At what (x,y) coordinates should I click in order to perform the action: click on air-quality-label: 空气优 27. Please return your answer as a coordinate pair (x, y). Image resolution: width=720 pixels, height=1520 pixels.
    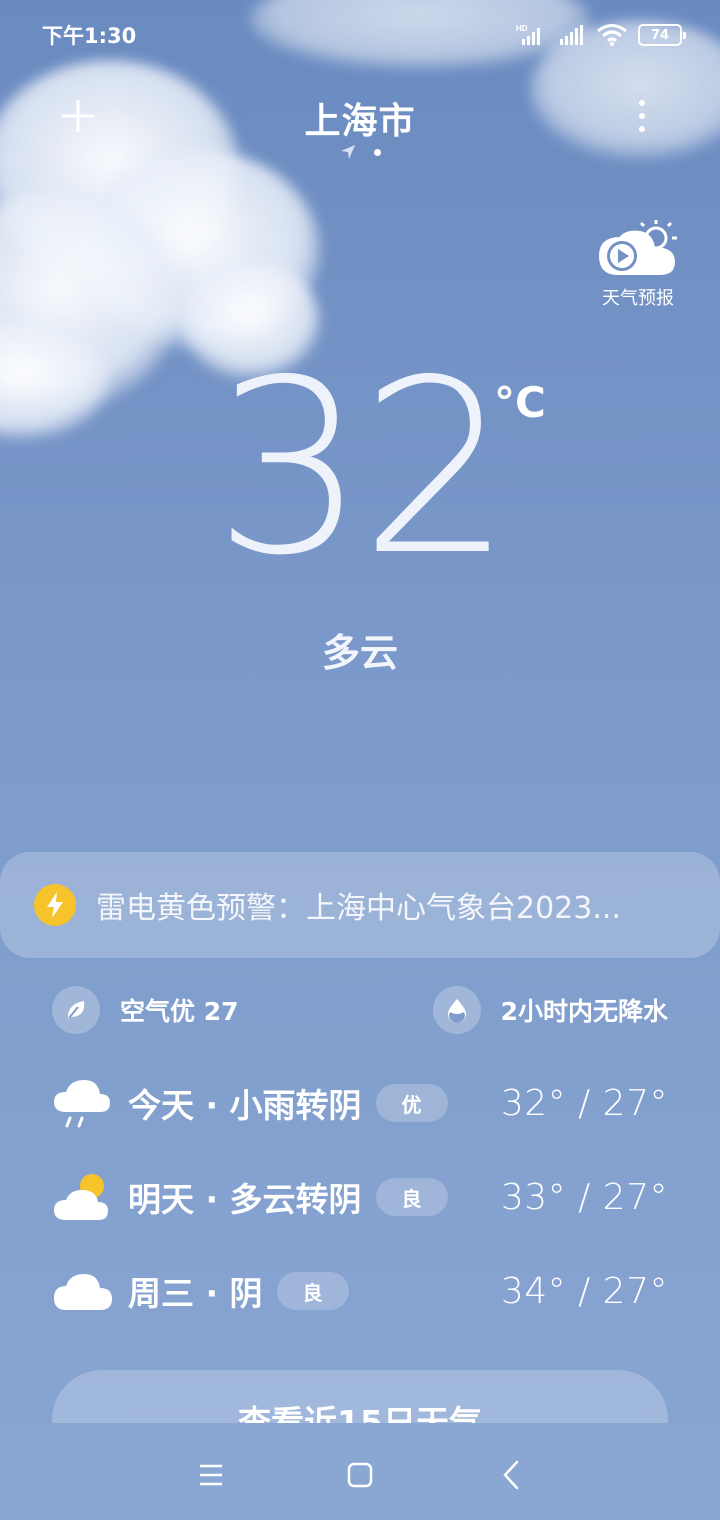
    Looking at the image, I should click on (179, 1011).